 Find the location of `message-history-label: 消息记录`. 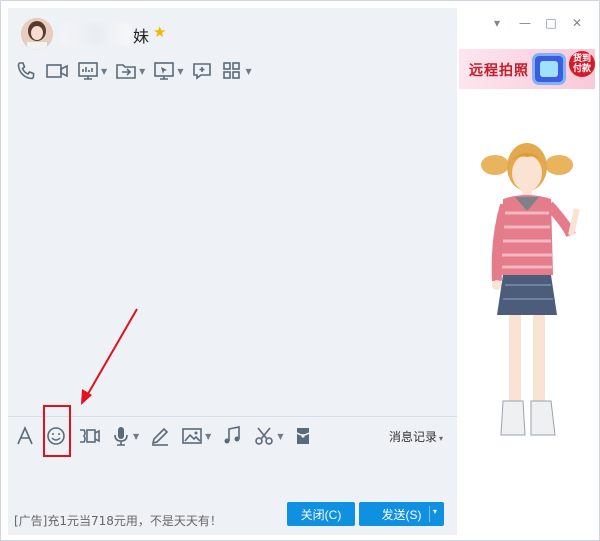

message-history-label: 消息记录 is located at coordinates (413, 437).